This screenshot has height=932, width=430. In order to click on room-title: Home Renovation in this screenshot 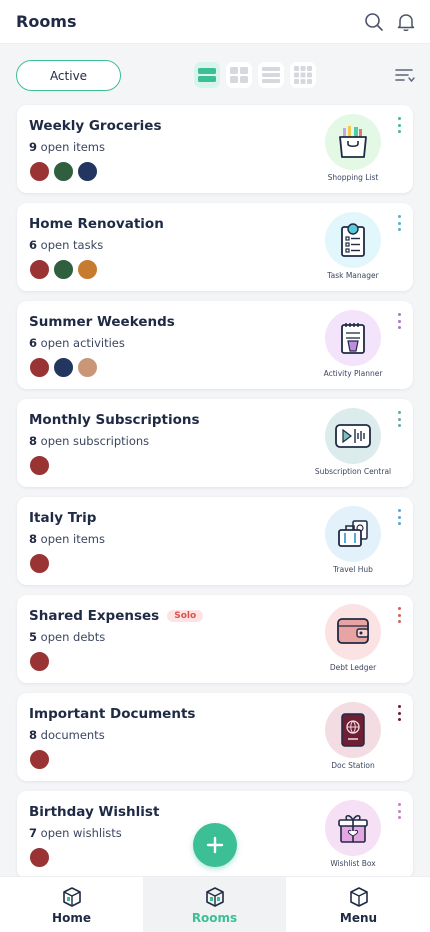, I will do `click(96, 224)`.